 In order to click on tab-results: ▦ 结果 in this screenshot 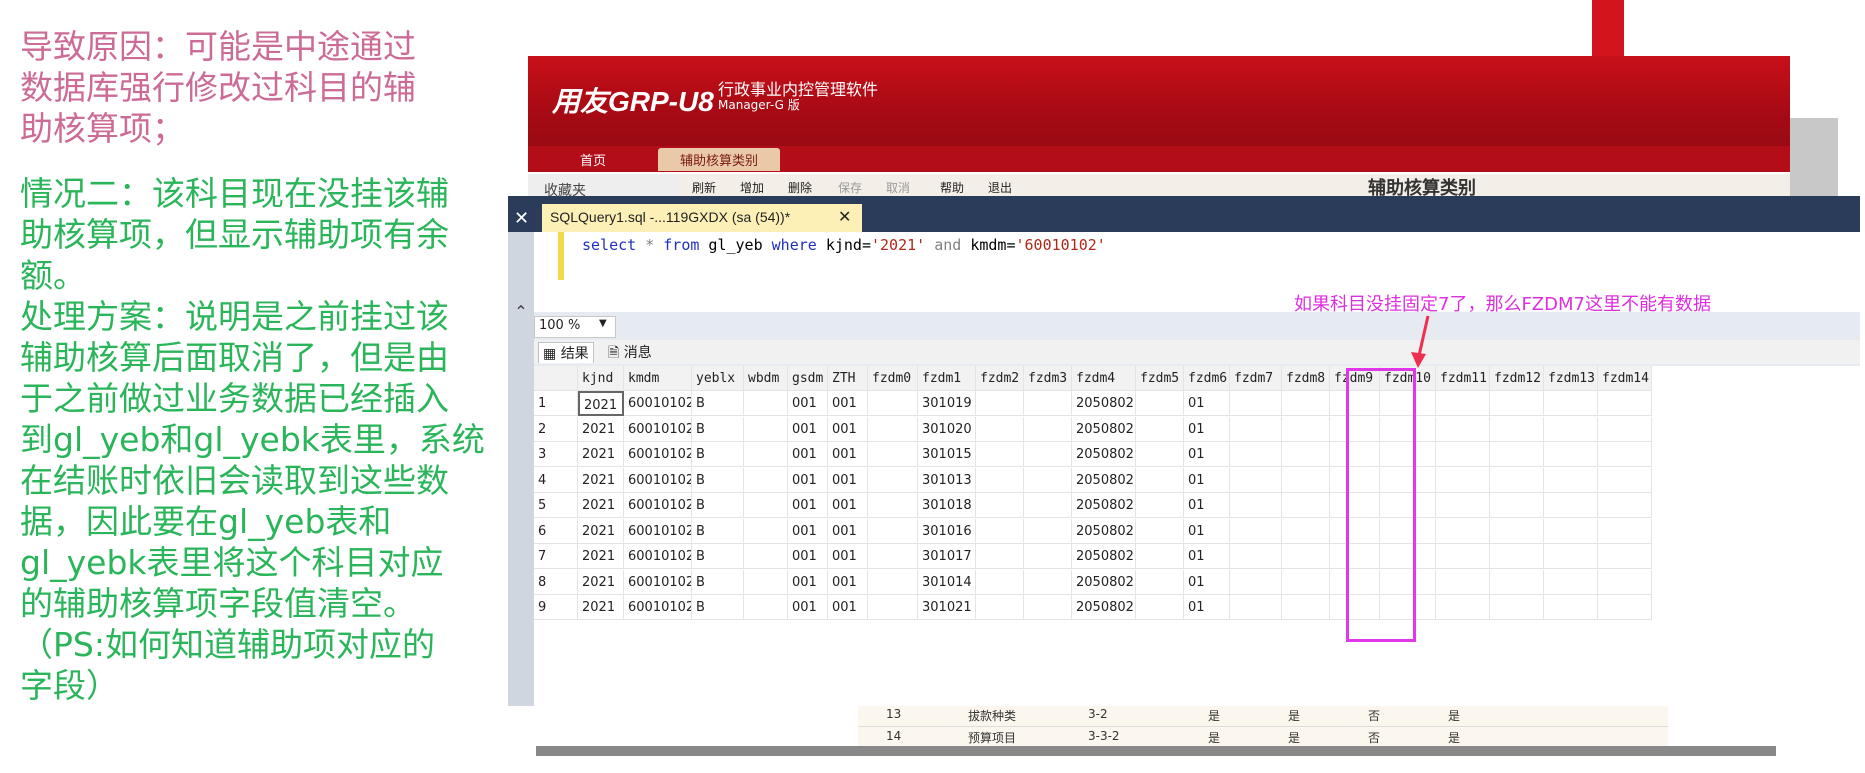, I will do `click(566, 352)`.